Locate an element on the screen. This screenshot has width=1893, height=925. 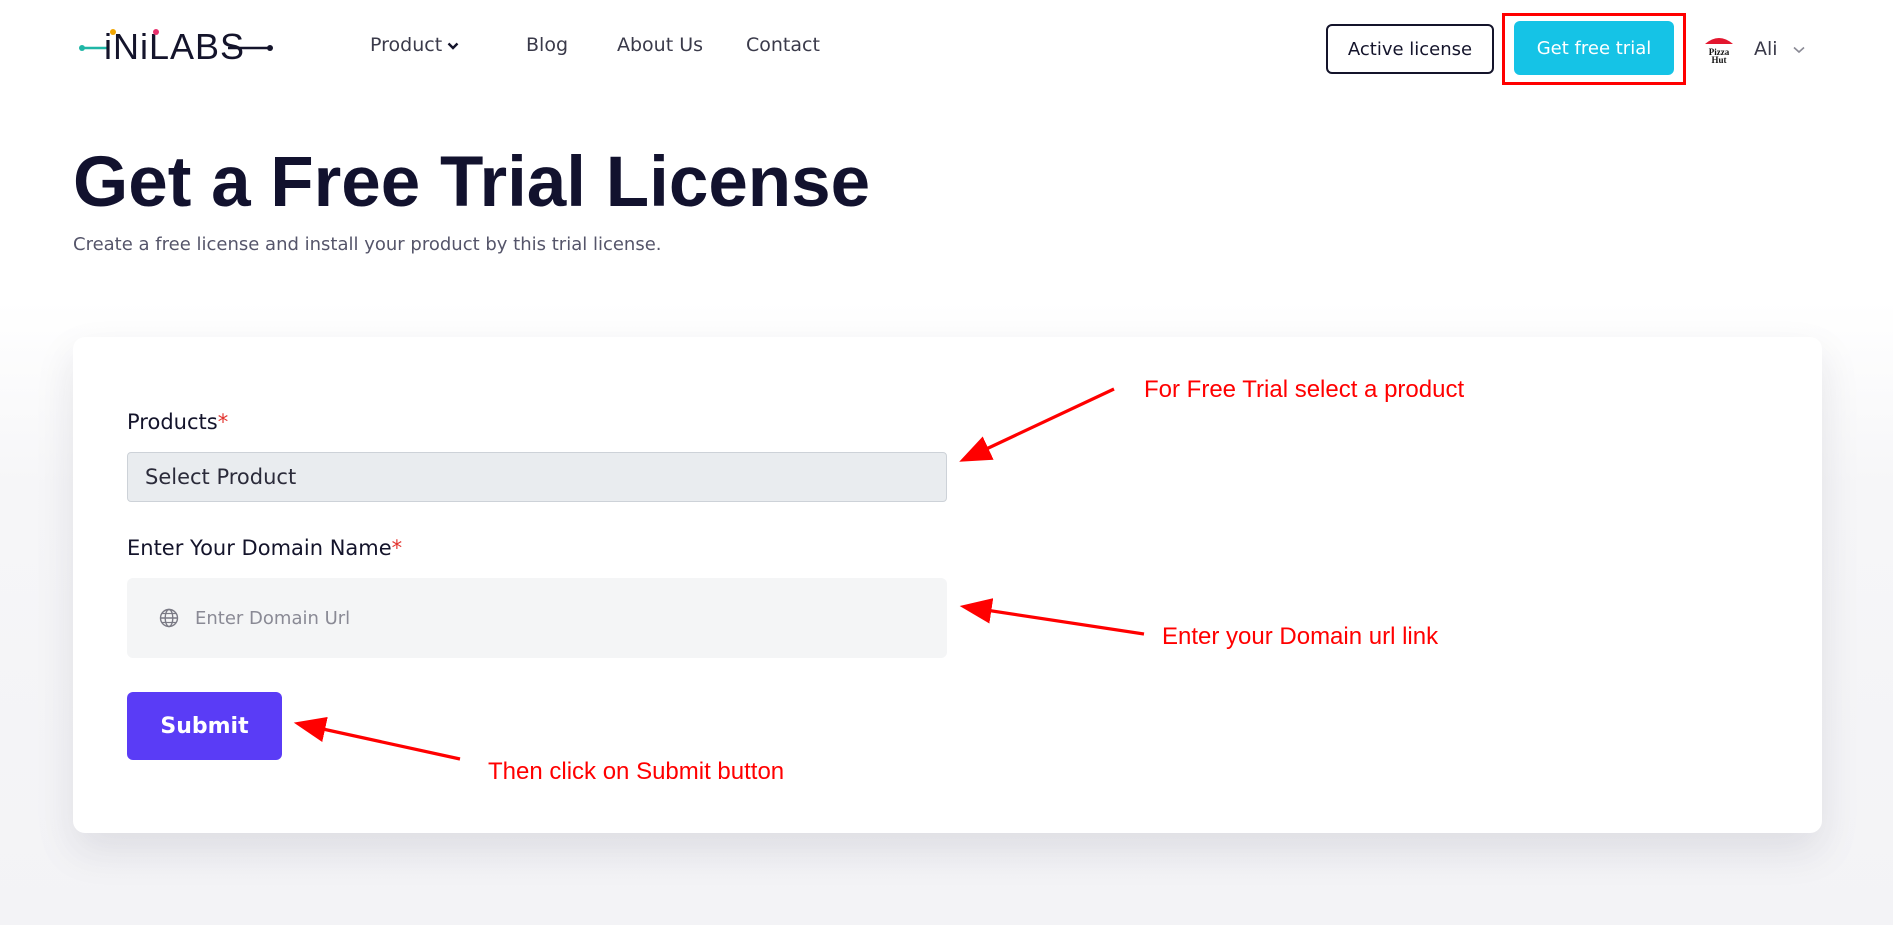
domain-url-input is located at coordinates (545, 618).